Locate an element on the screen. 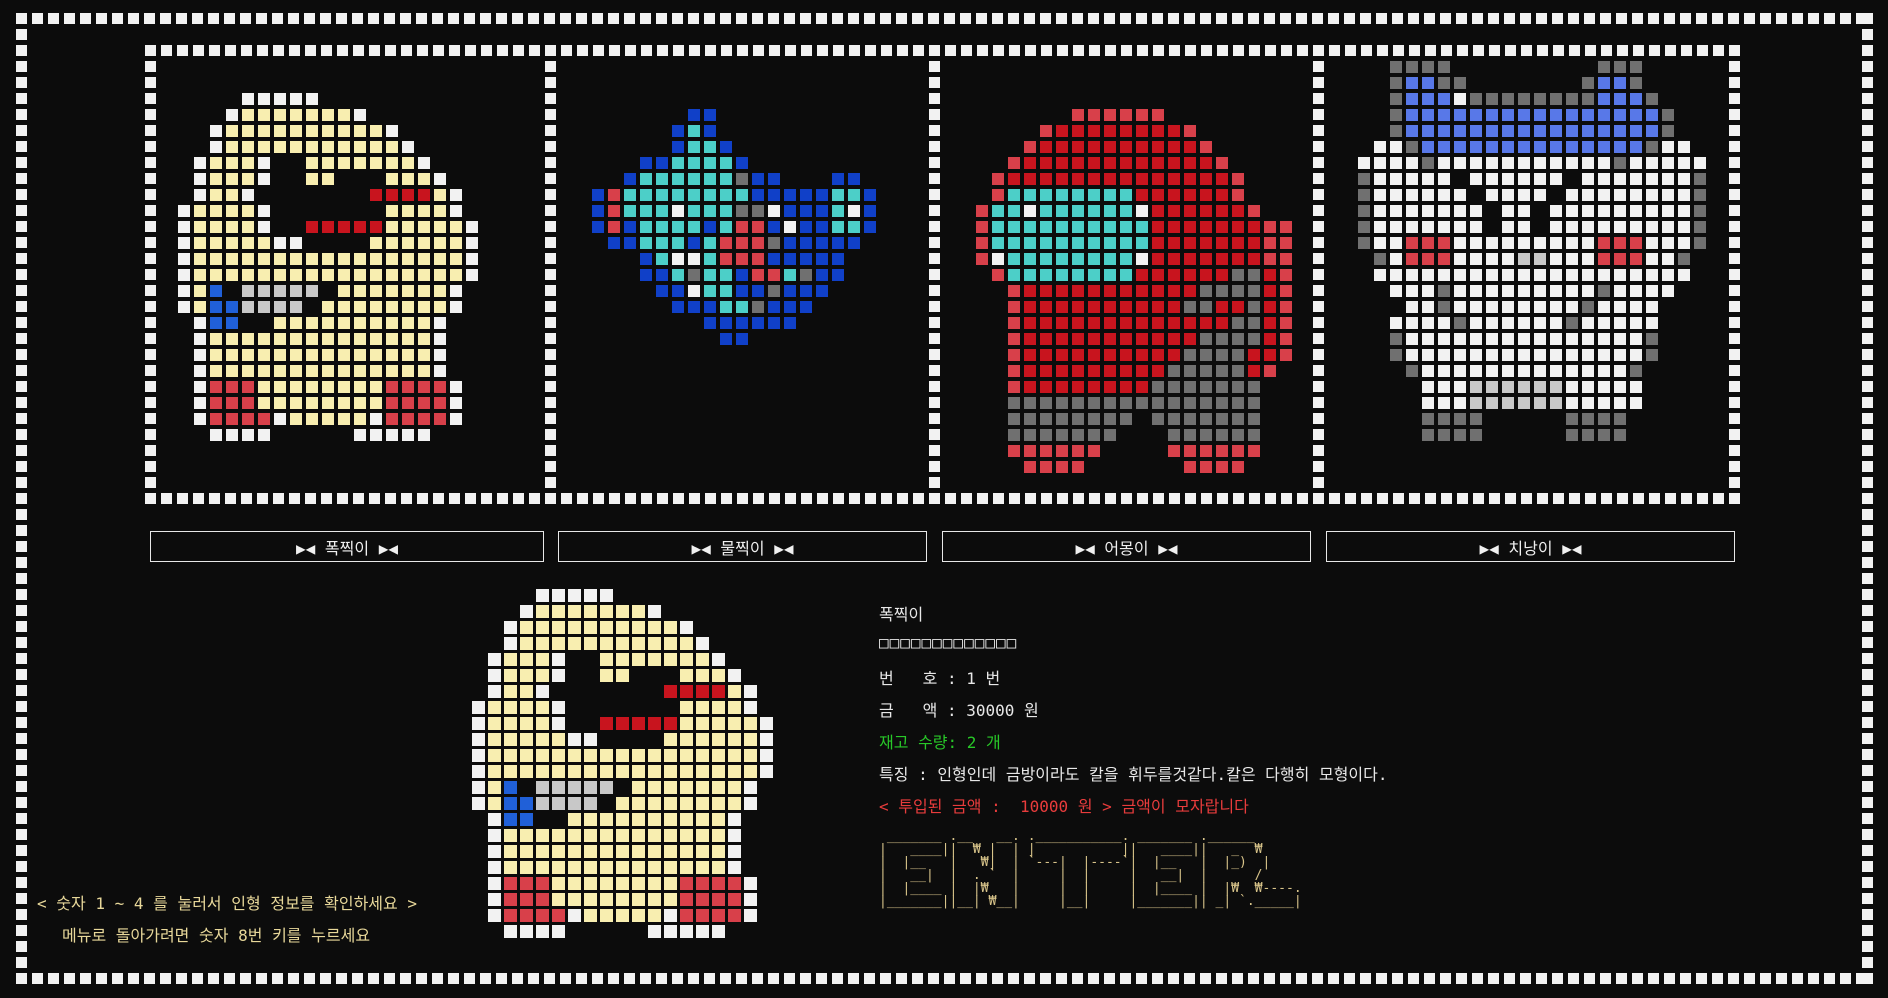 This screenshot has width=1888, height=998. detail-number: 번 호 : 1 번 is located at coordinates (940, 678).